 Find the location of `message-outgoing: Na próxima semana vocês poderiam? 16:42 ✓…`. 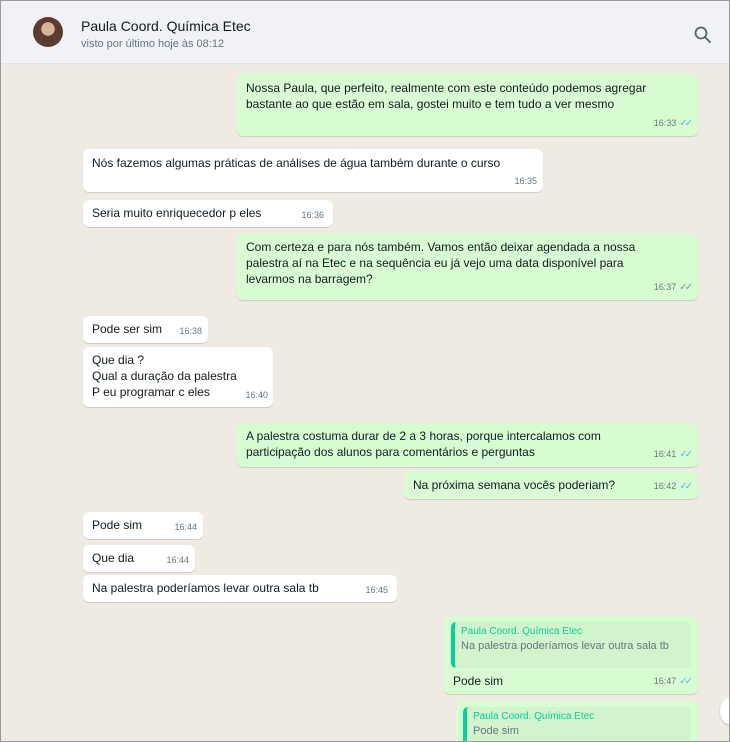

message-outgoing: Na próxima semana vocês poderiam? 16:42 ✓… is located at coordinates (551, 485).